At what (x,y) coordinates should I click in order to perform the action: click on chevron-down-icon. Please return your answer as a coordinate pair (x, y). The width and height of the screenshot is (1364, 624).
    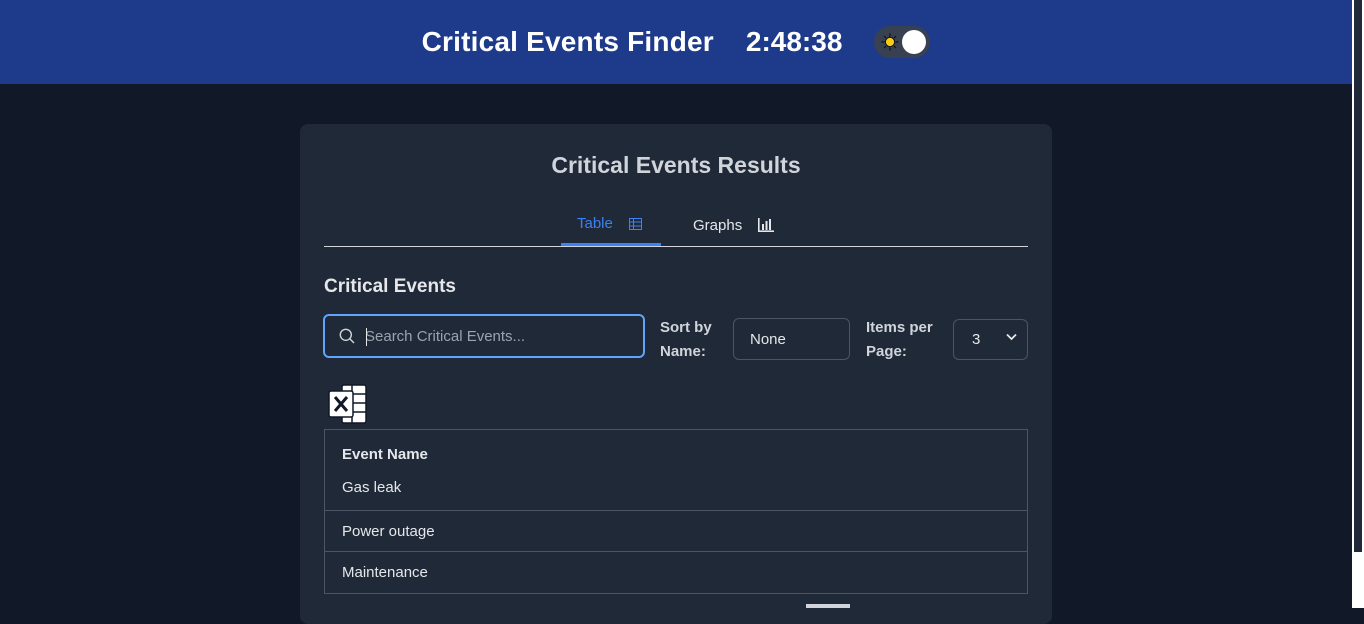
    Looking at the image, I should click on (1011, 337).